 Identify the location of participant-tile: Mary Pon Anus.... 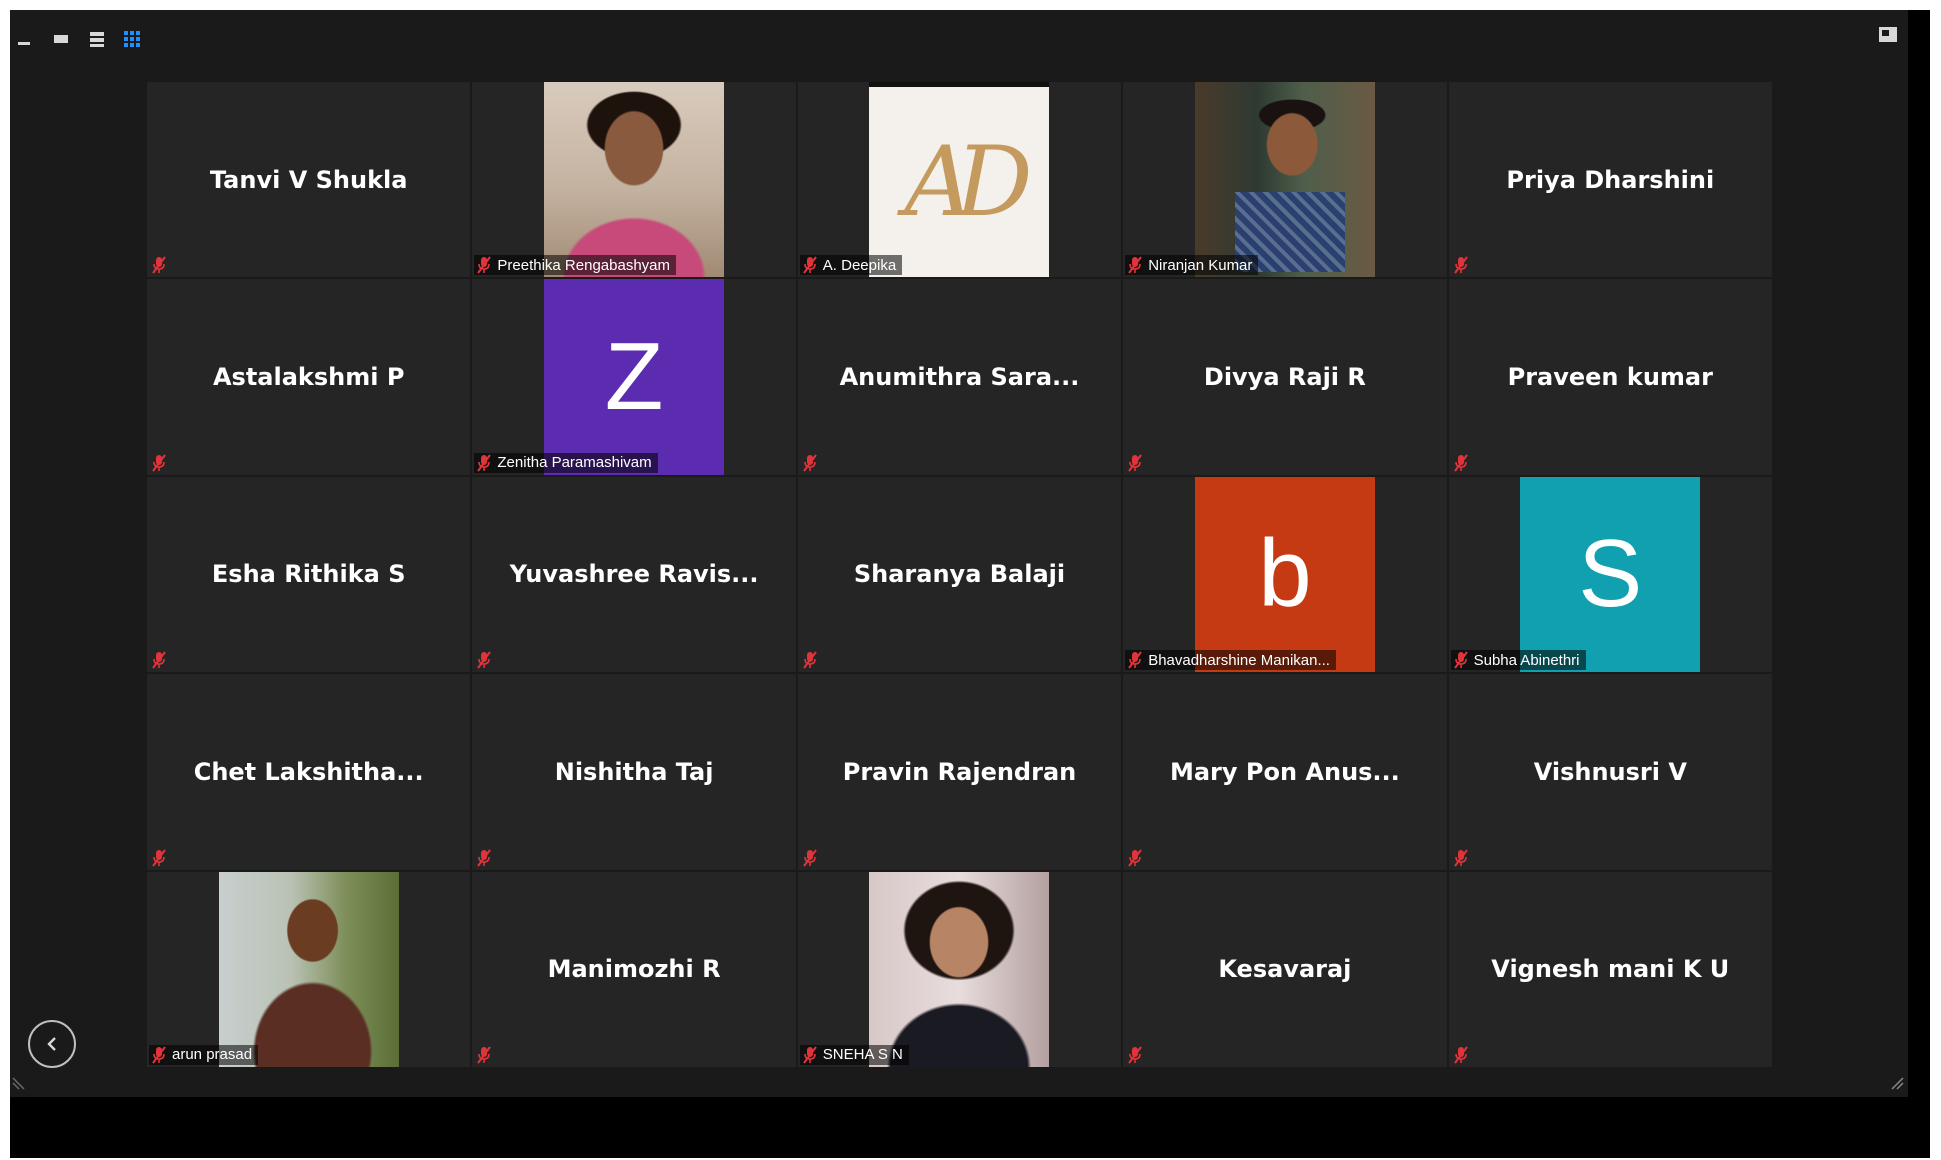
(1285, 772).